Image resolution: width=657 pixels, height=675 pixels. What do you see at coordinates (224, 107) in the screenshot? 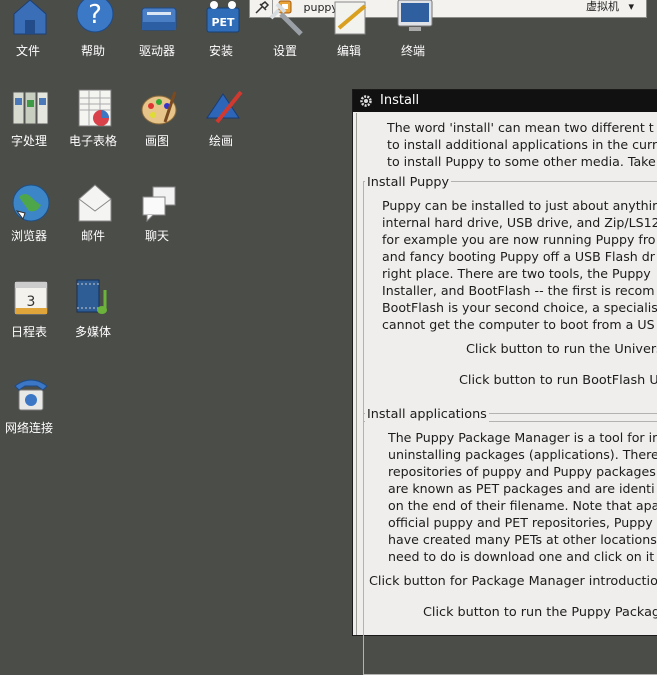
I see `draw-icon` at bounding box center [224, 107].